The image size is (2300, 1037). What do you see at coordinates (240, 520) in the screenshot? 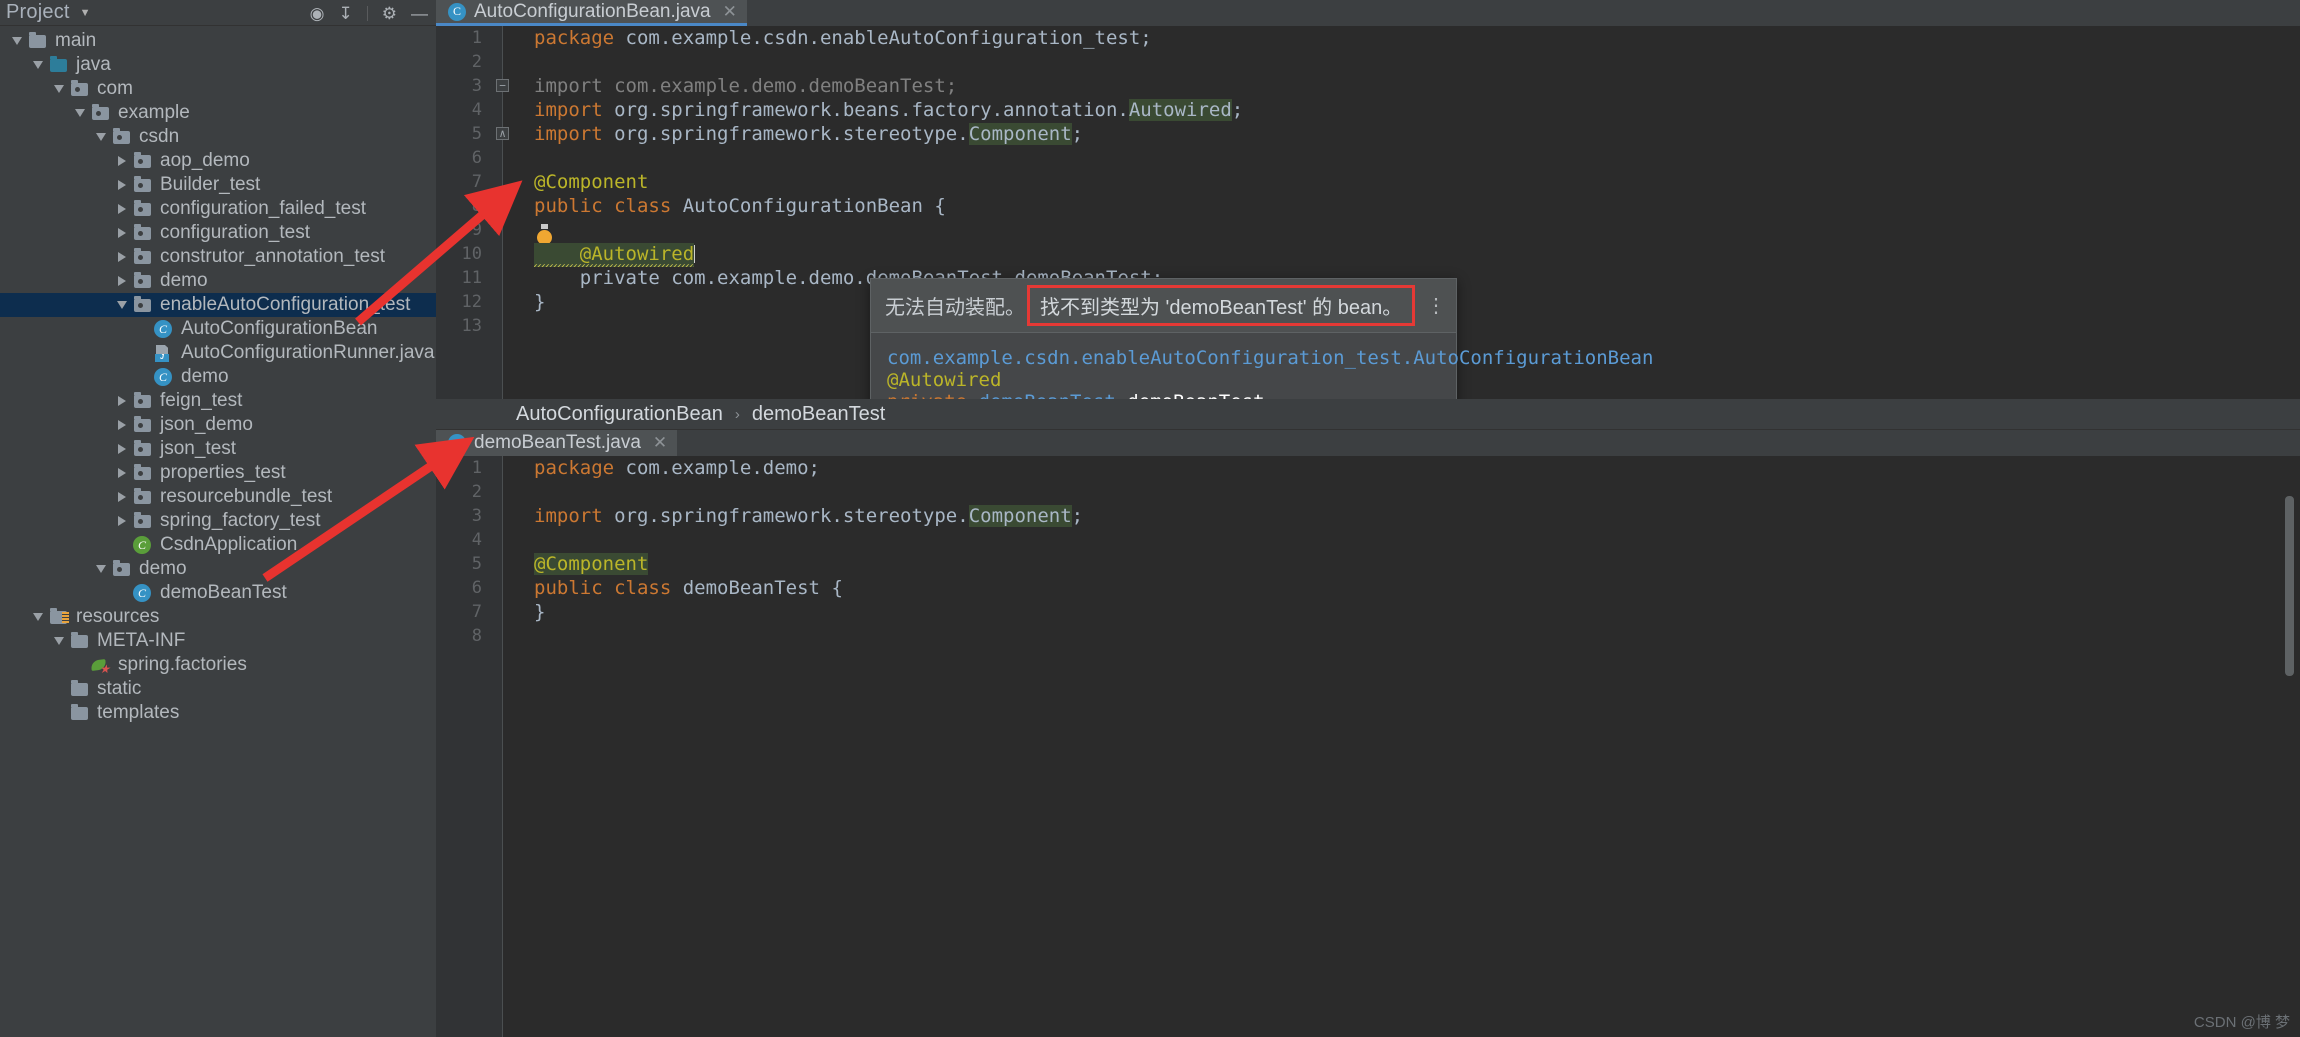
I see `tree-item-label: spring_factory_test` at bounding box center [240, 520].